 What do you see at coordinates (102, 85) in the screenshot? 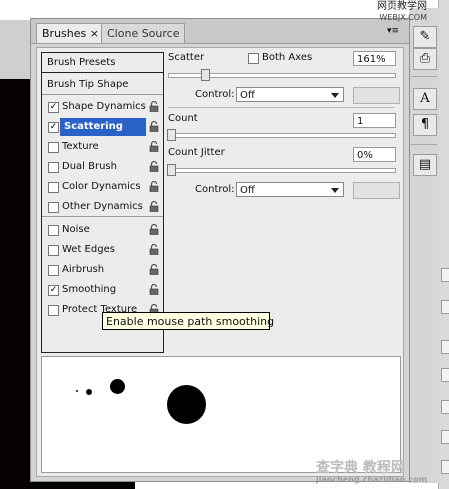
I see `brush-tip-shape-button: Brush Tip Shape` at bounding box center [102, 85].